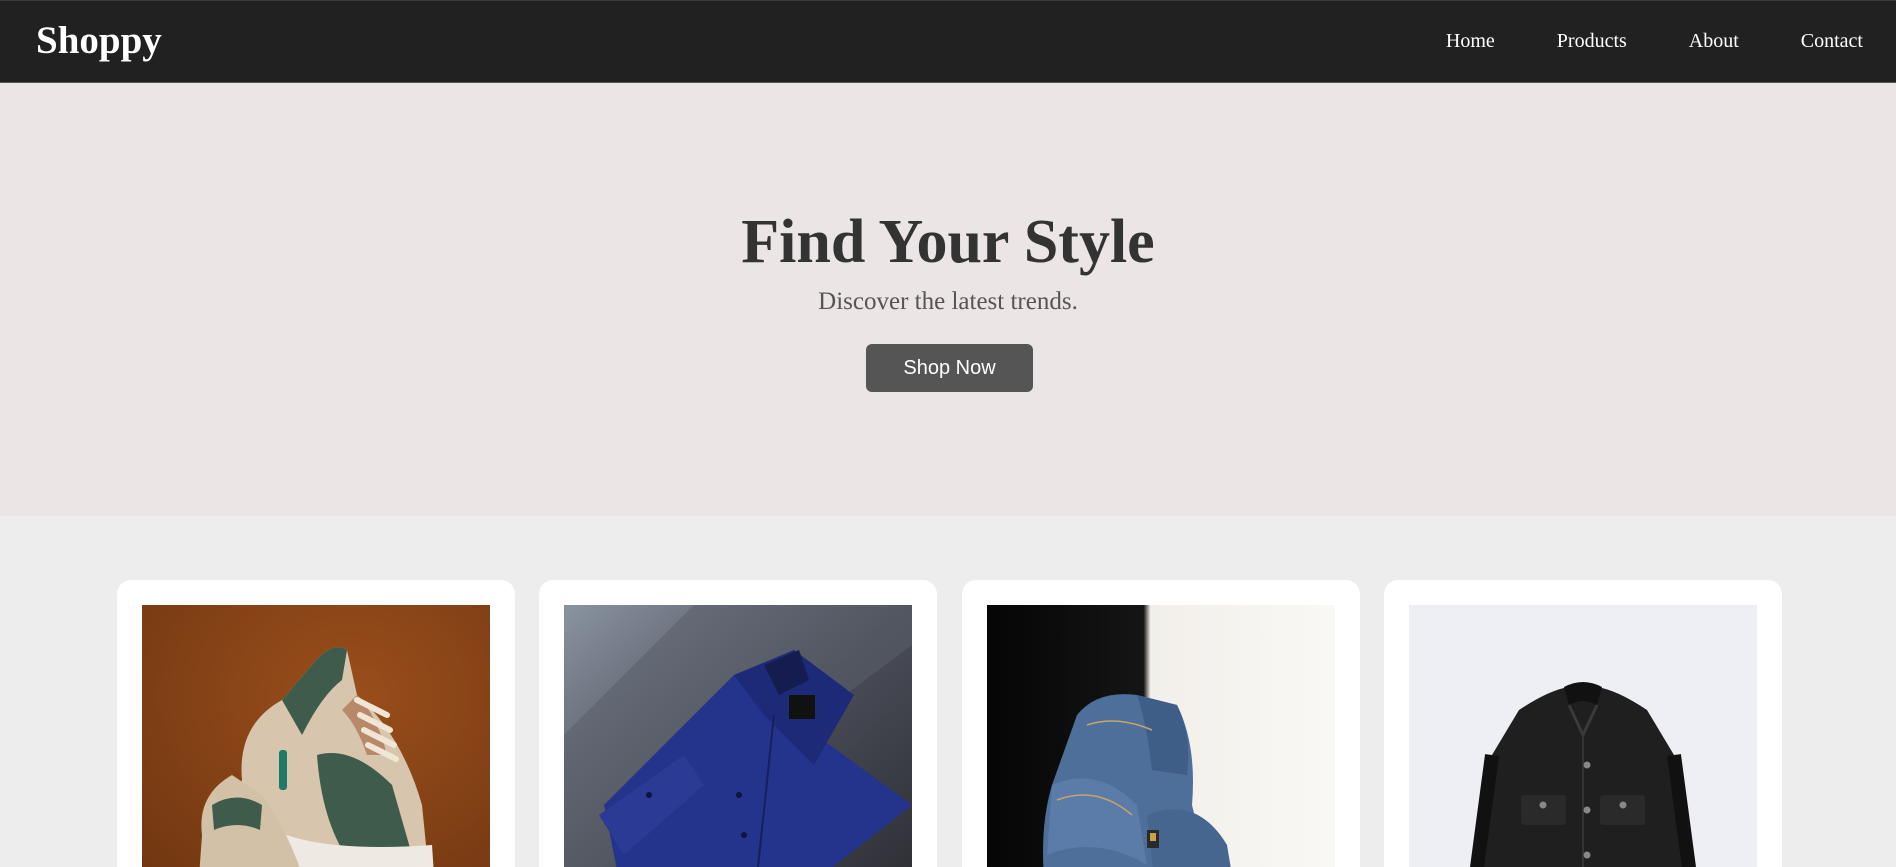 The image size is (1896, 867). I want to click on nav-link-home: Home, so click(1470, 41).